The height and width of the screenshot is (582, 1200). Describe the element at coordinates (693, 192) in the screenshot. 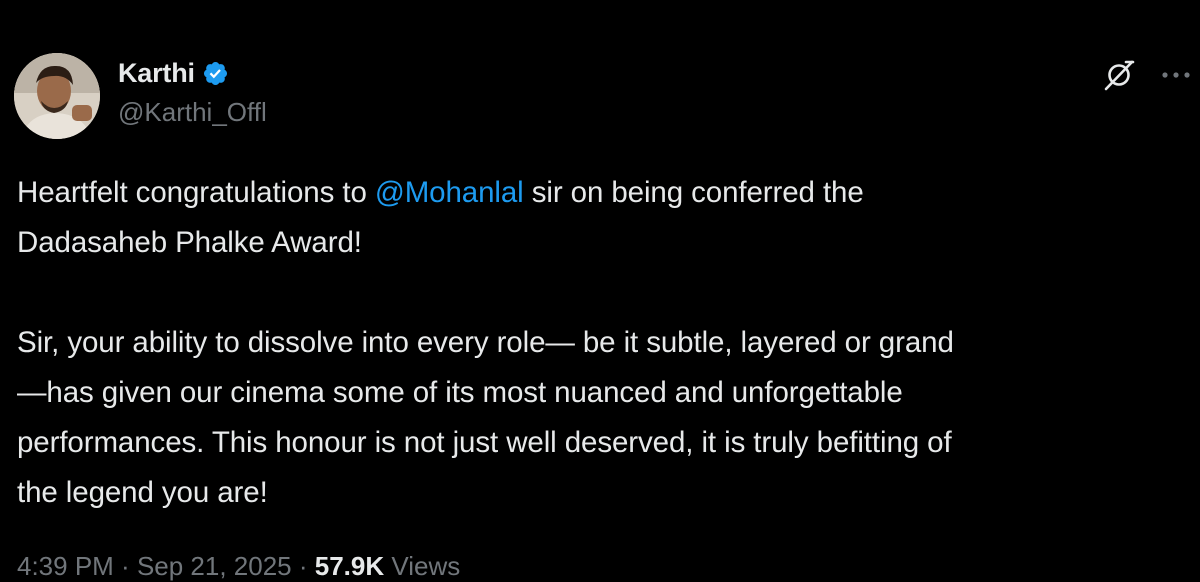

I see `tweet-text-segment: sir on being conferred the` at that location.